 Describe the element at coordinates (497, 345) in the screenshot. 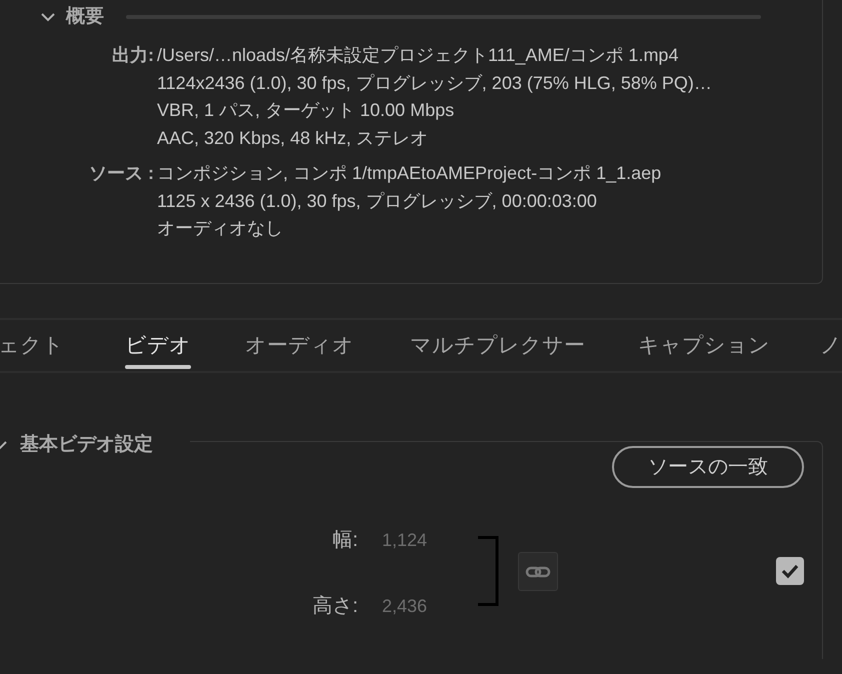

I see `tab: マルチプレクサー` at that location.